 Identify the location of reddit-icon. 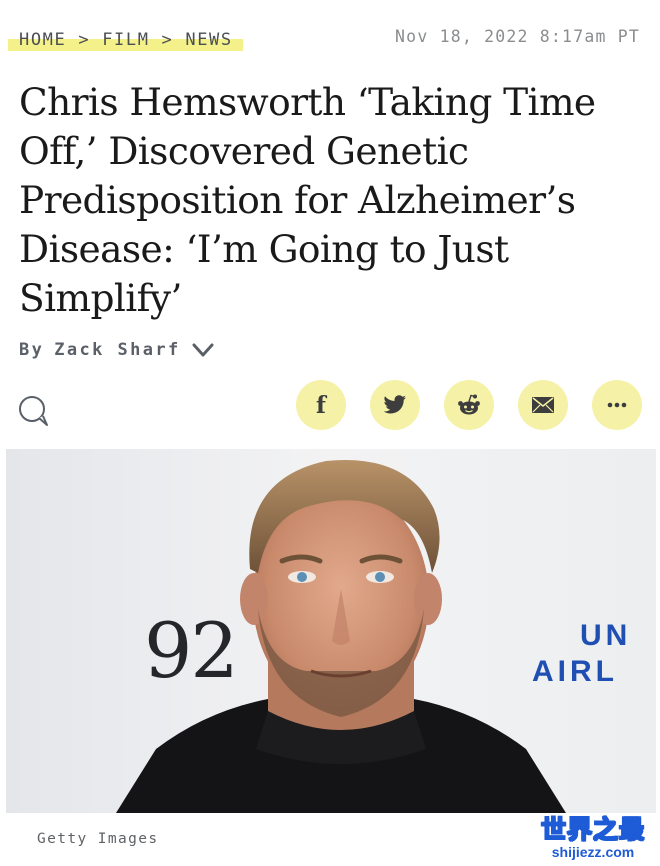
(469, 404).